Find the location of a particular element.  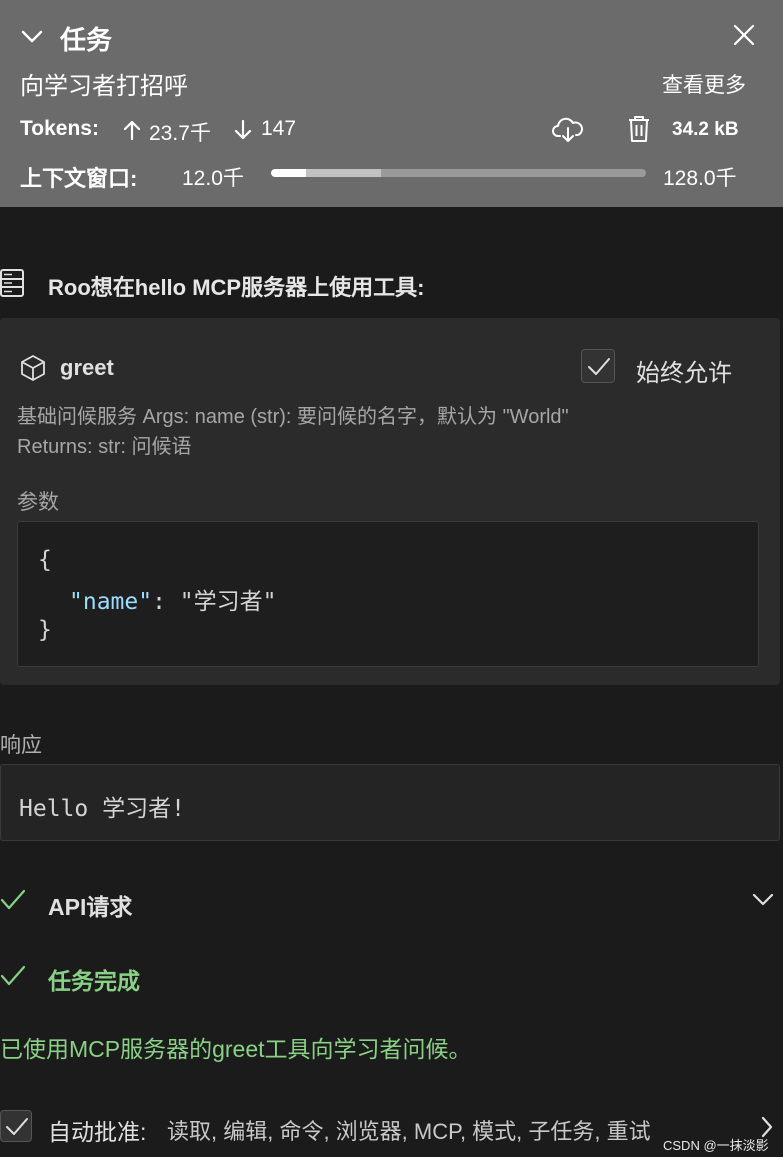

context-used-value: 12.0千 is located at coordinates (213, 178).